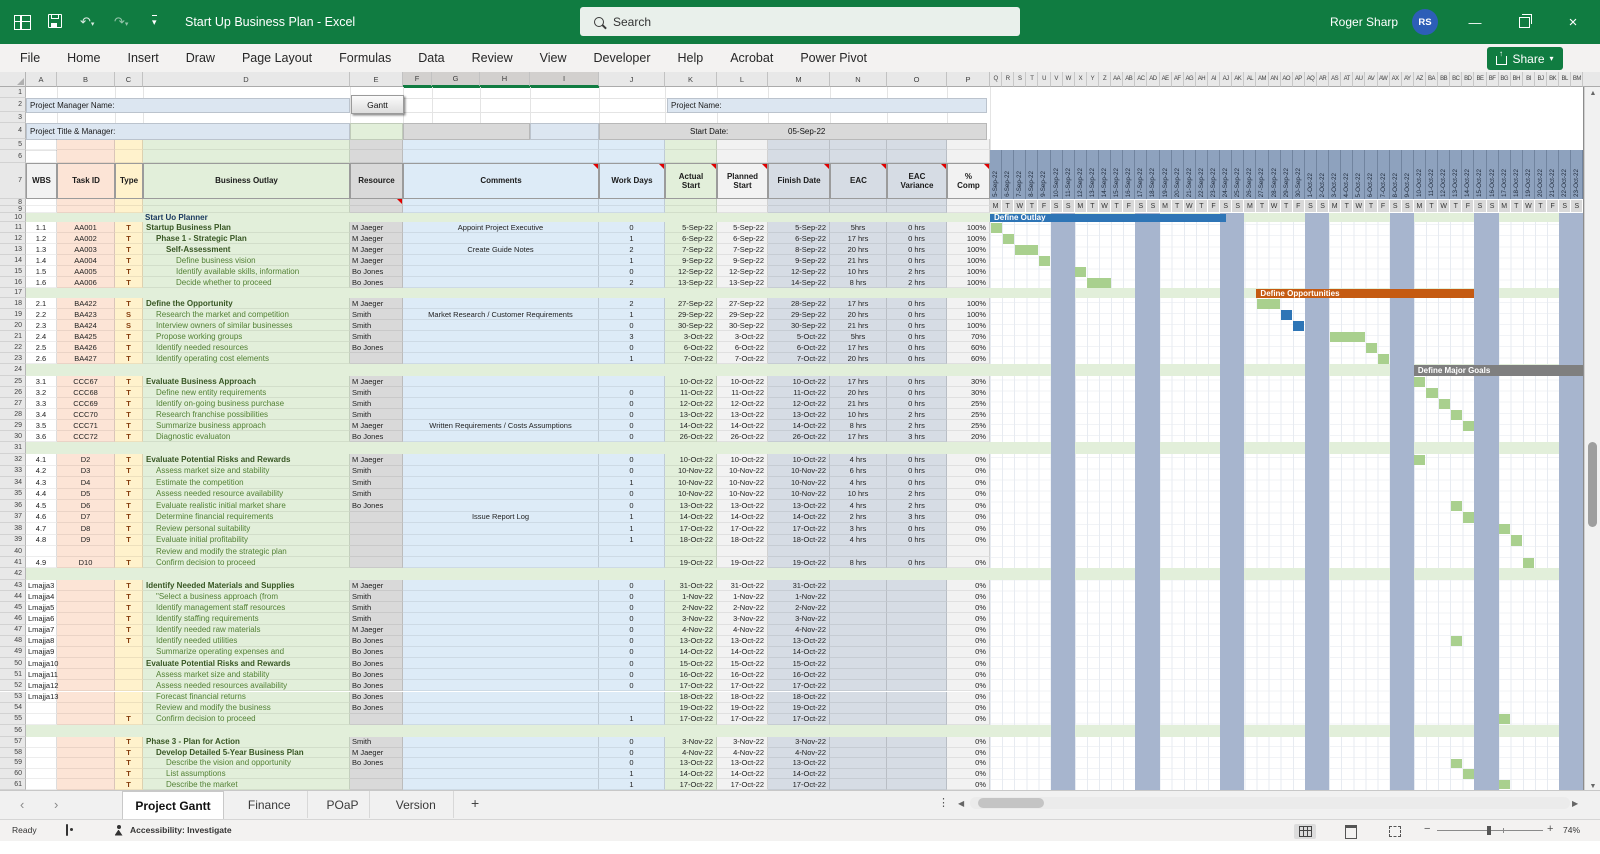  I want to click on column-header-AE: AE, so click(1165, 79).